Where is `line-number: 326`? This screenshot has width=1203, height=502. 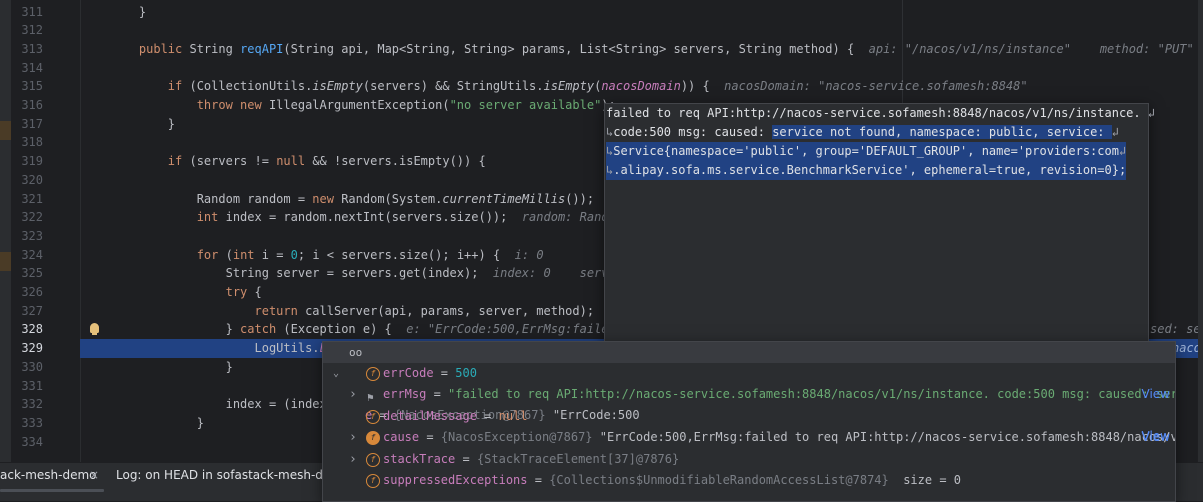
line-number: 326 is located at coordinates (32, 292).